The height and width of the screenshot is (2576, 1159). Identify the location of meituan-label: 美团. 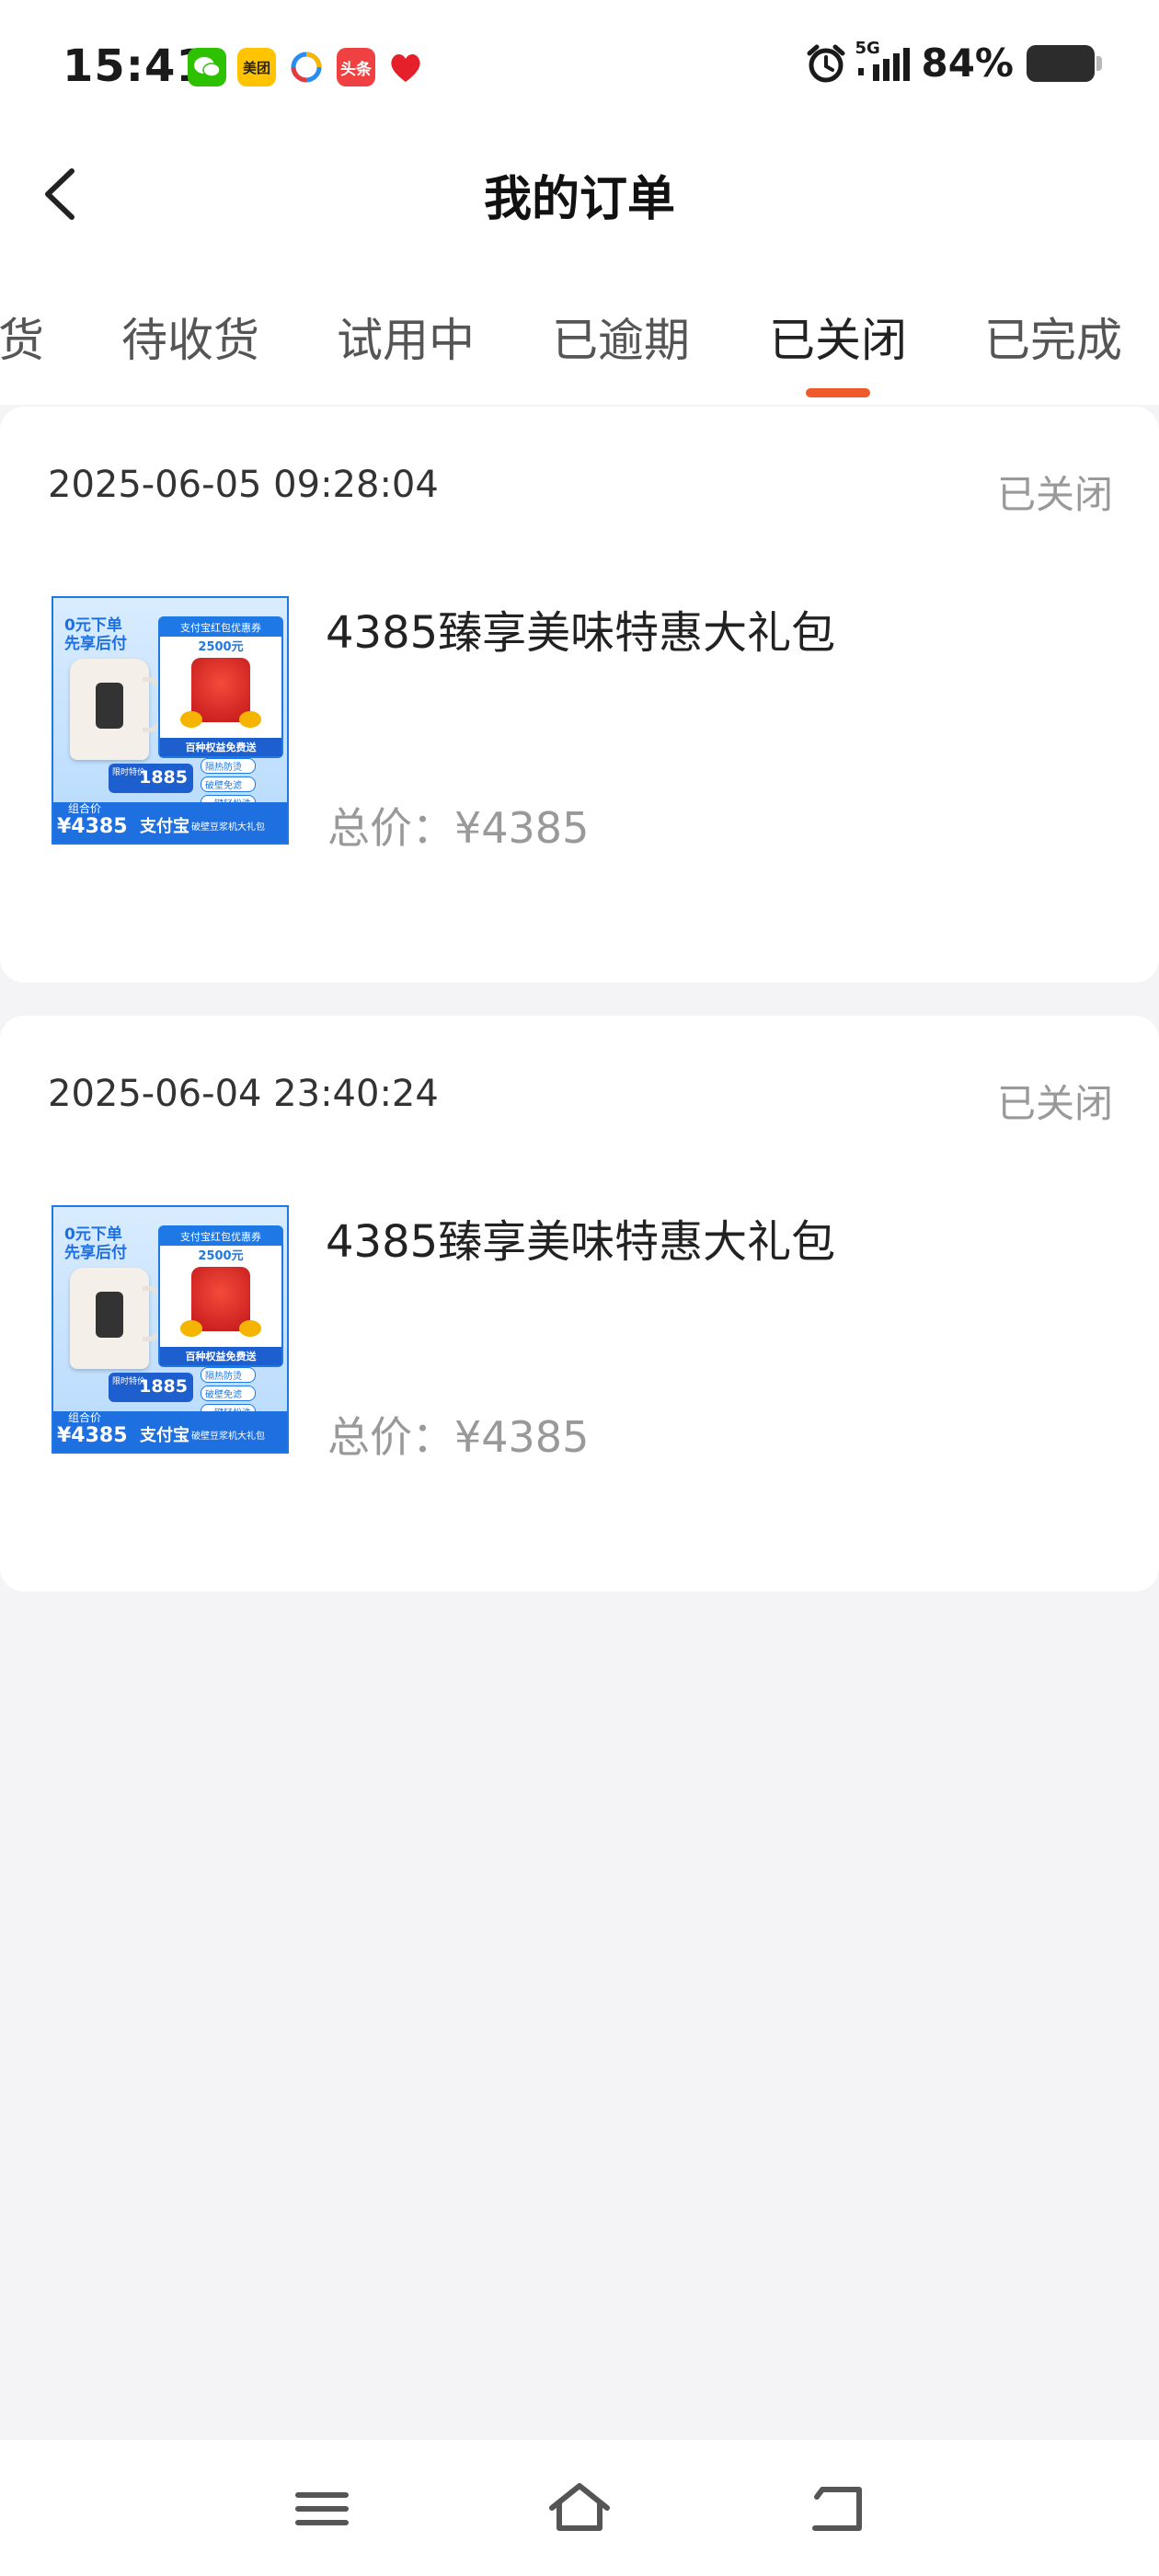
(256, 67).